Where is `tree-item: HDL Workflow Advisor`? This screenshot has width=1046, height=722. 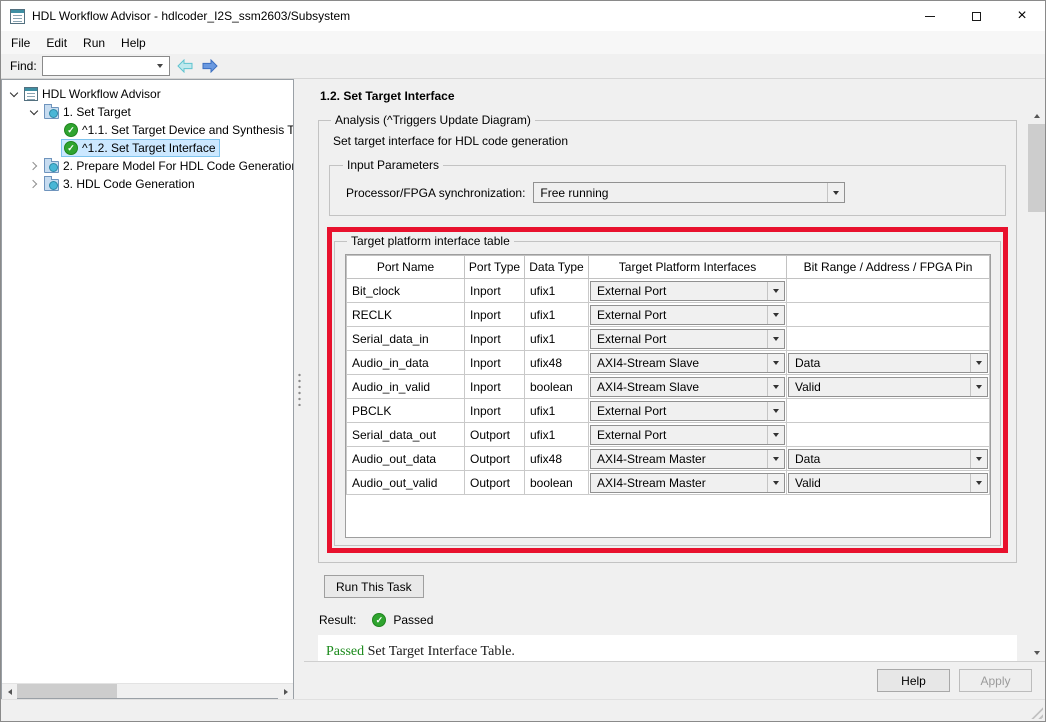
tree-item: HDL Workflow Advisor is located at coordinates (147, 94).